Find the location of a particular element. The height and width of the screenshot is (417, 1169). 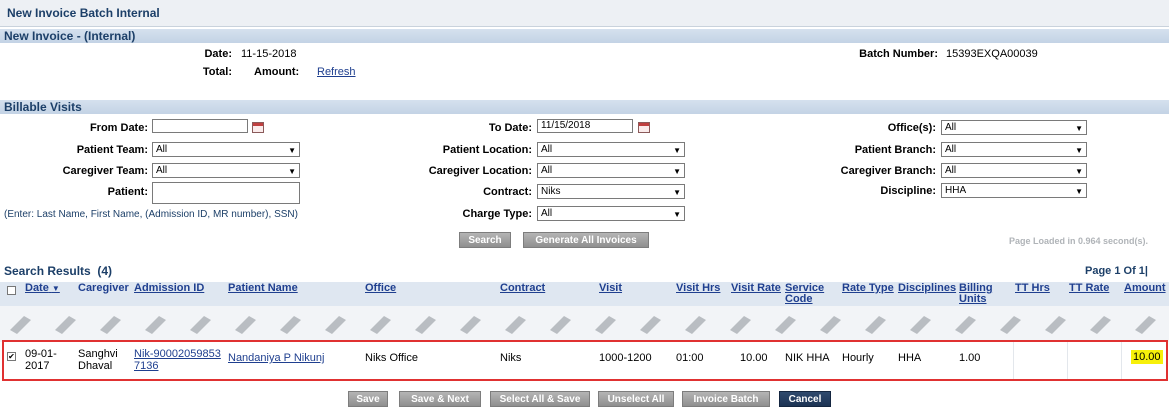

discipline-value: HHA is located at coordinates (956, 190).